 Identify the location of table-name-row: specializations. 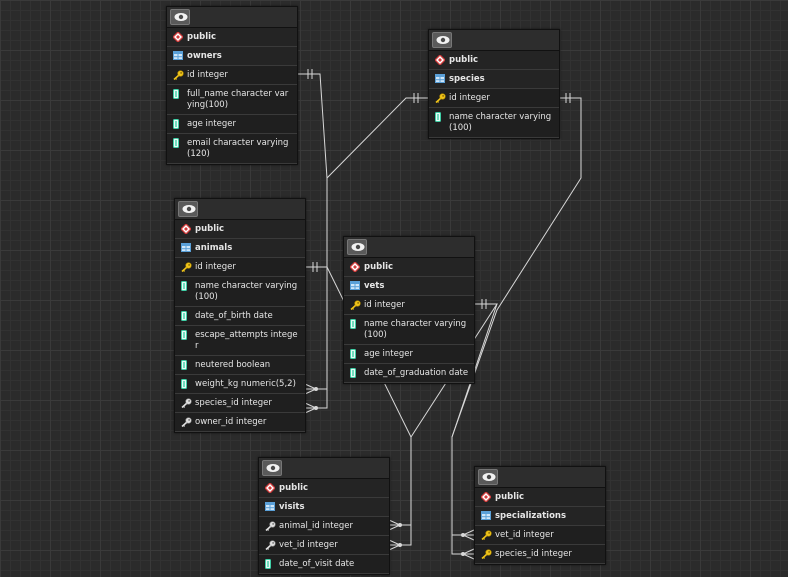
(540, 516).